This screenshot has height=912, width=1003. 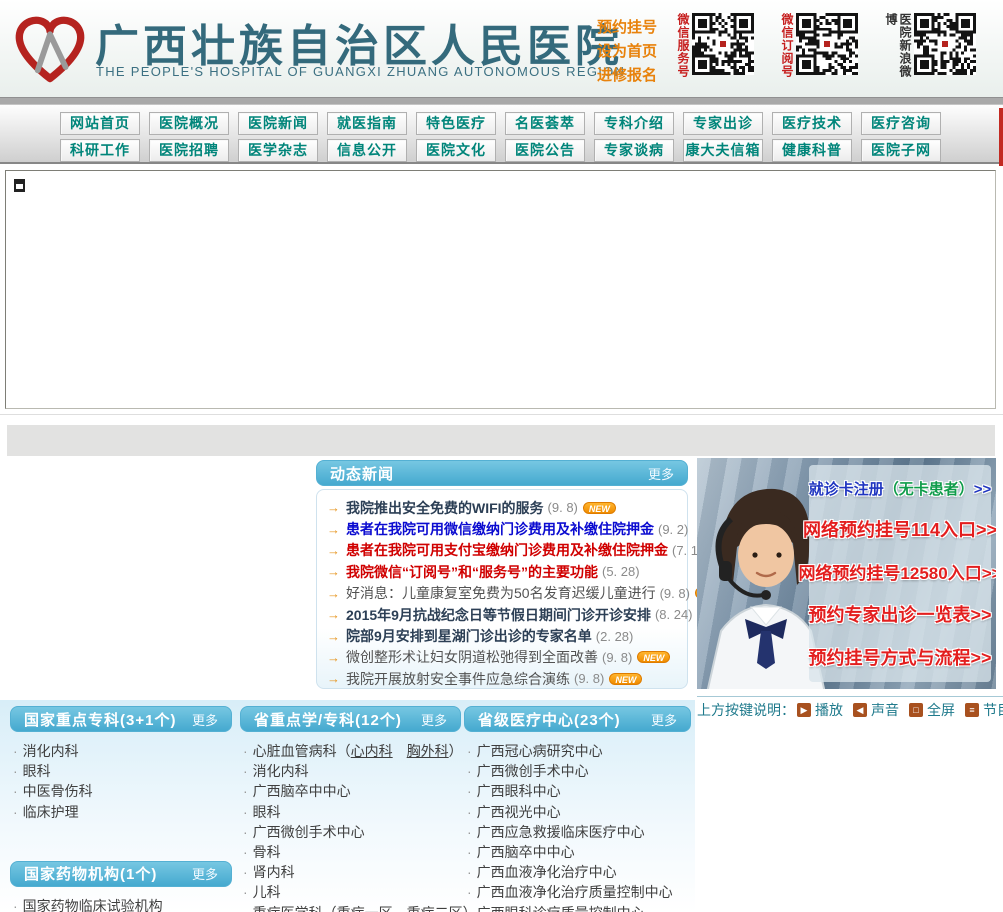 I want to click on specialty-item: · 广西血液净化治疗中心, so click(x=577, y=872).